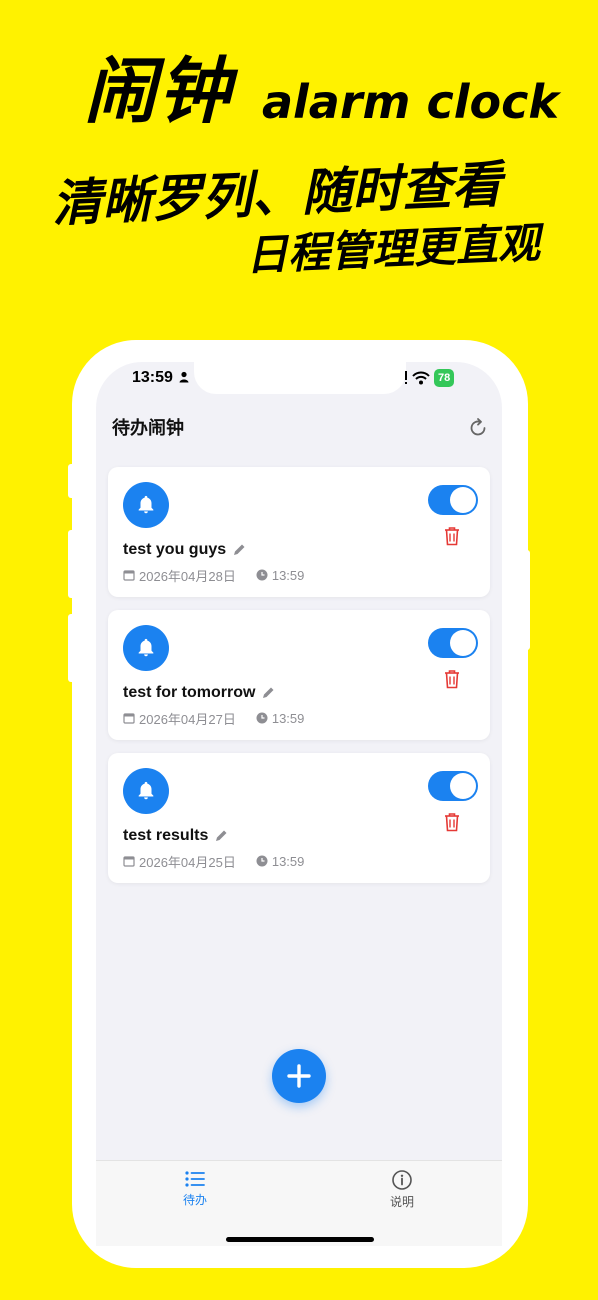 This screenshot has height=1300, width=598. What do you see at coordinates (158, 91) in the screenshot?
I see `promo-title-cn: 闹钟` at bounding box center [158, 91].